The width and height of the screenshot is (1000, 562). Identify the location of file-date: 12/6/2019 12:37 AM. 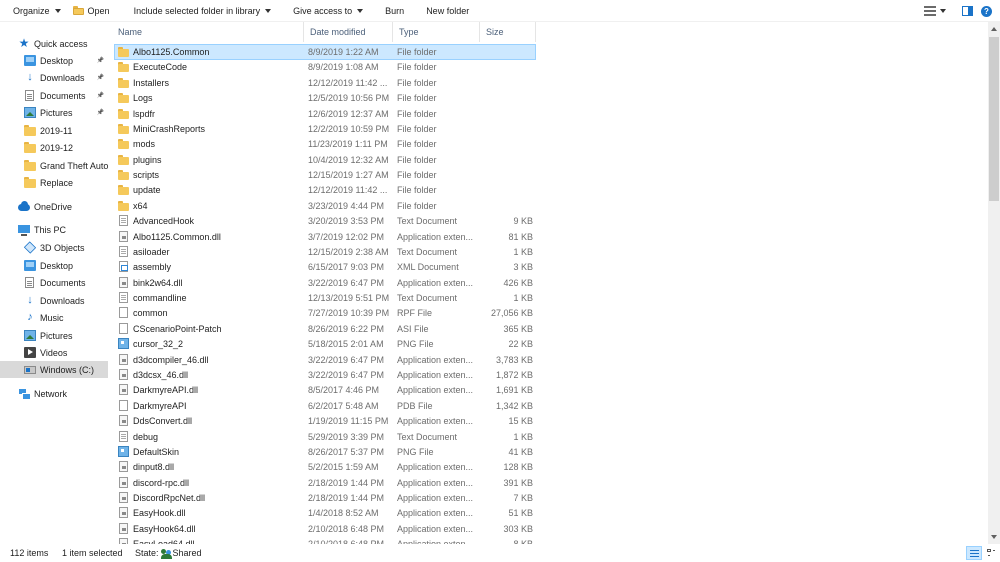
(348, 113).